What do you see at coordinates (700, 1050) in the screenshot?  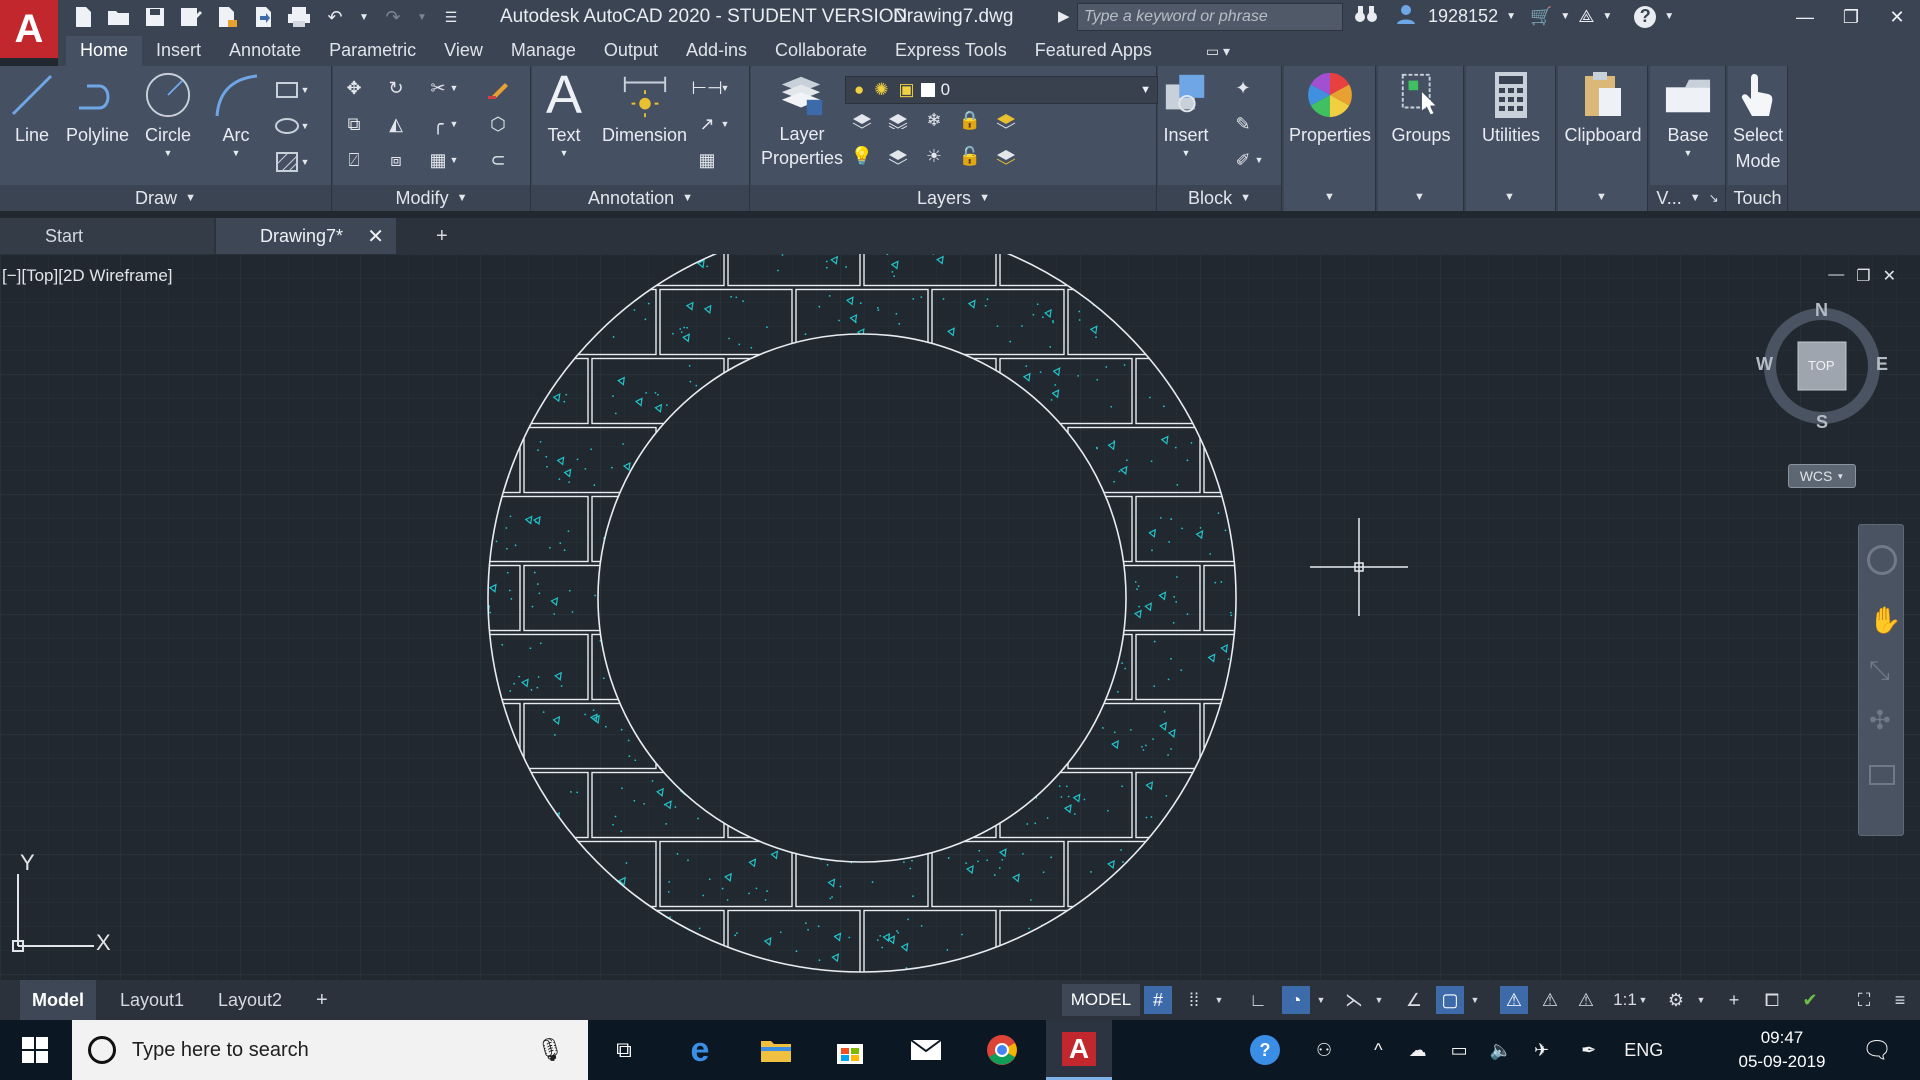 I see `edge-browser-icon: e` at bounding box center [700, 1050].